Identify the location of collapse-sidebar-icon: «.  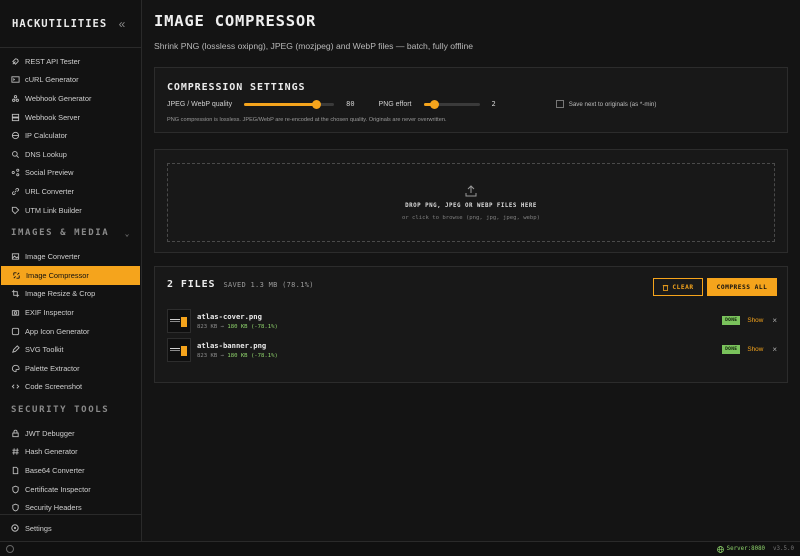
(122, 24).